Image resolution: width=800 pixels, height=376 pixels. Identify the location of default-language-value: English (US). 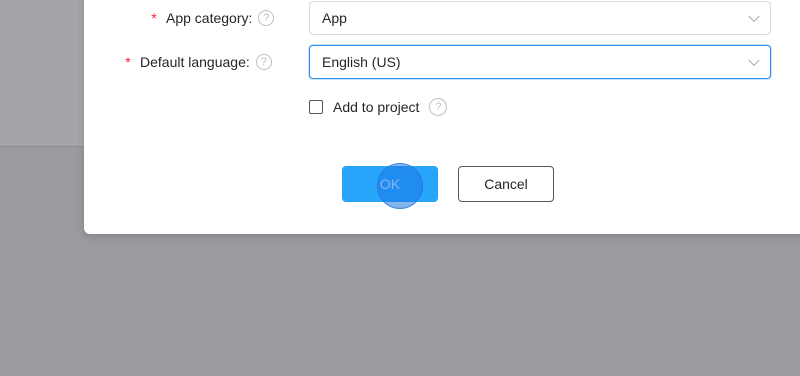
(361, 62).